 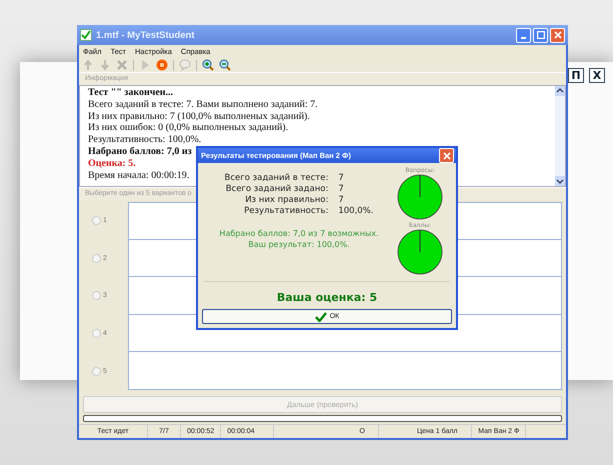 I want to click on scroll-up-icon, so click(x=560, y=91).